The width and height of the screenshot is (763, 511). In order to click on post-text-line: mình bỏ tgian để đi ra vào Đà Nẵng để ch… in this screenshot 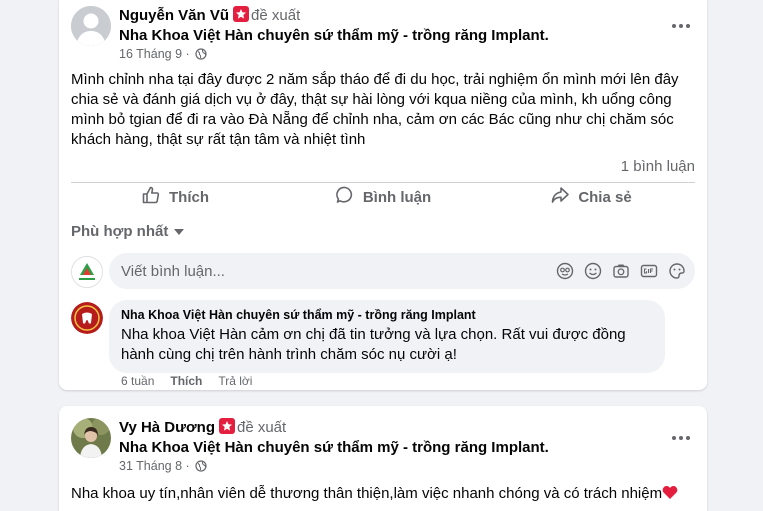, I will do `click(372, 119)`.